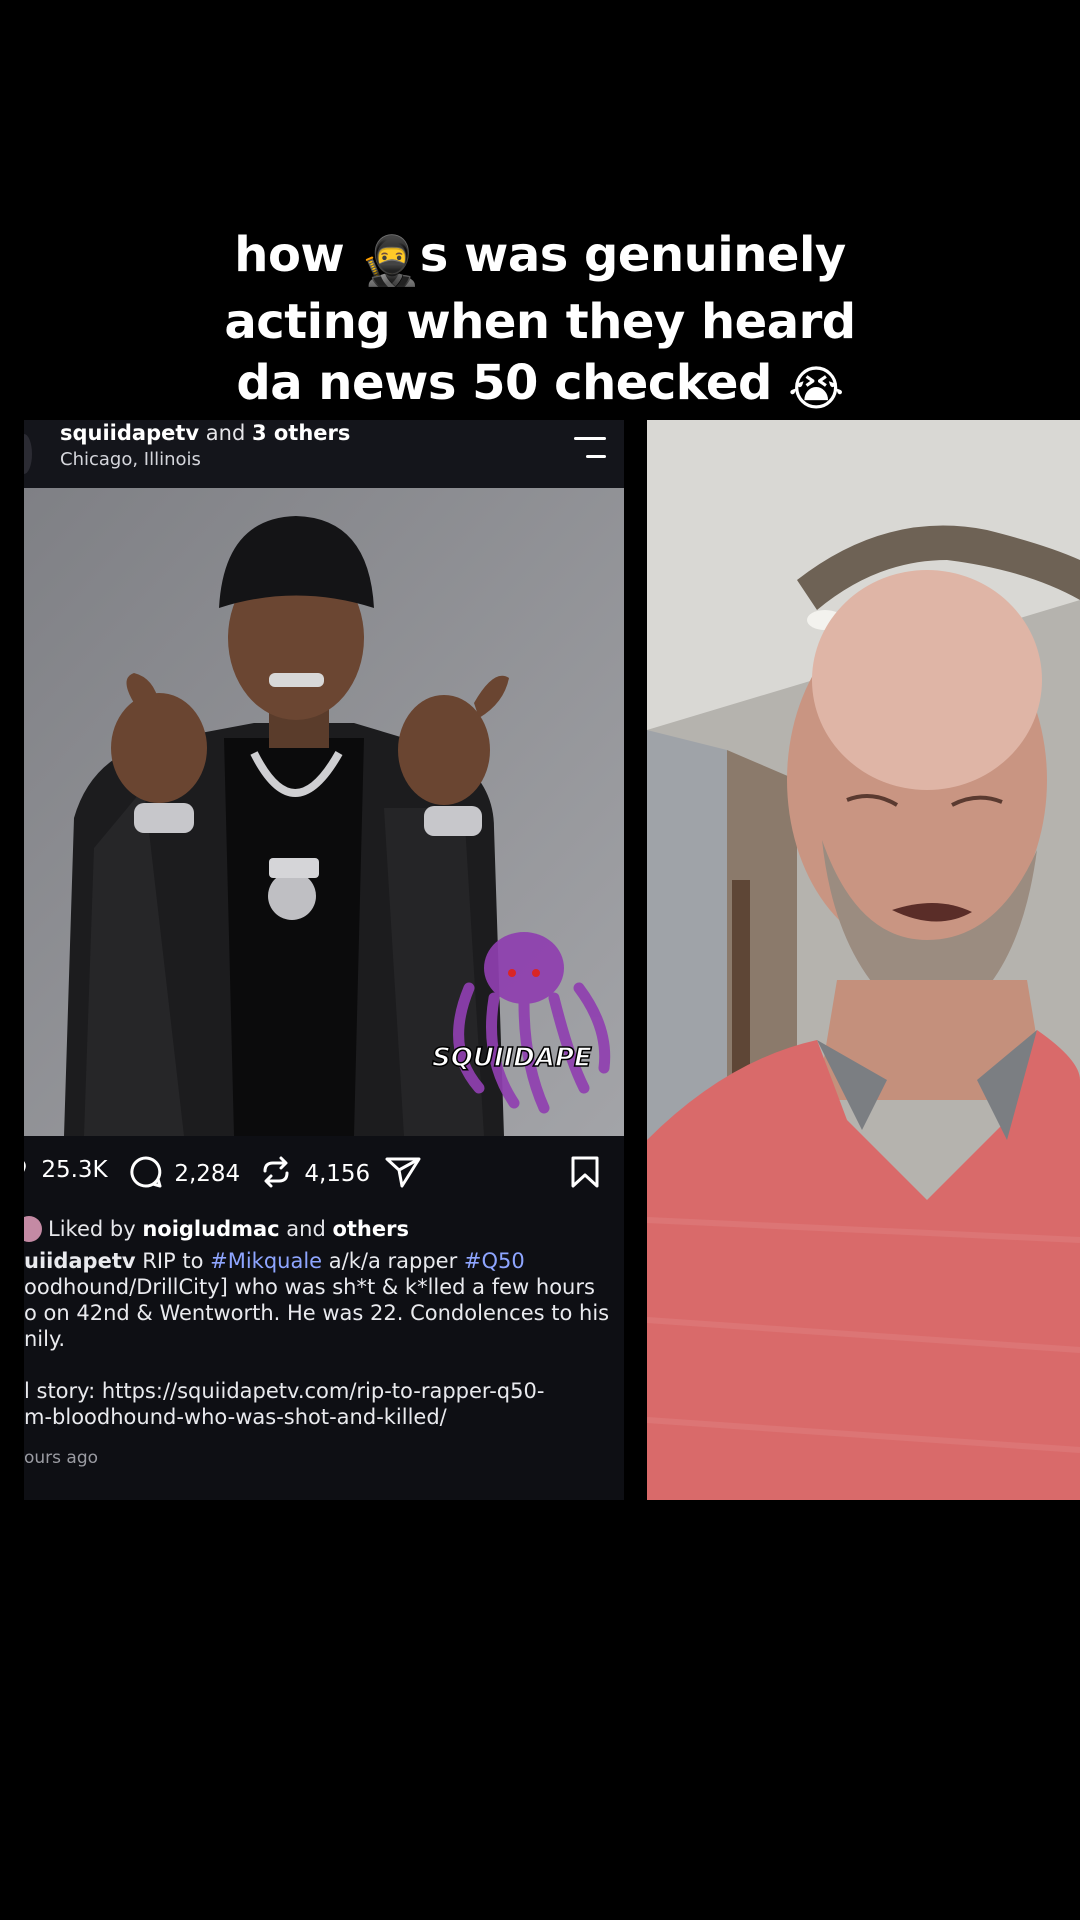 The image size is (1080, 1920). What do you see at coordinates (511, 1058) in the screenshot?
I see `watermark-text: SQUIIDAPE` at bounding box center [511, 1058].